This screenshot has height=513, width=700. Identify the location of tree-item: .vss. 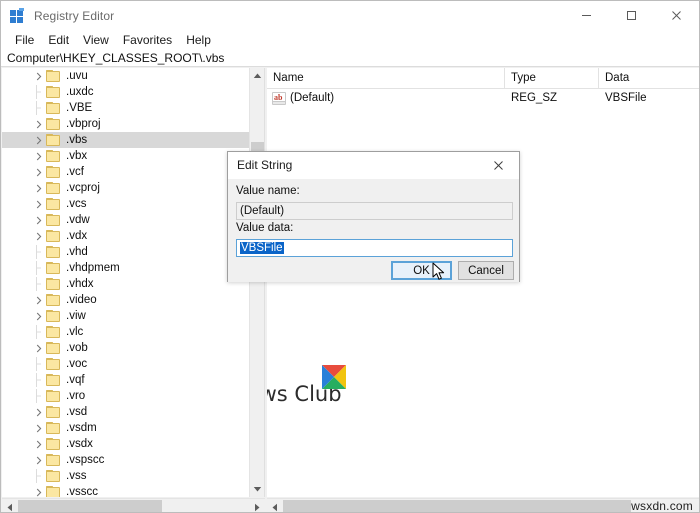
(126, 476).